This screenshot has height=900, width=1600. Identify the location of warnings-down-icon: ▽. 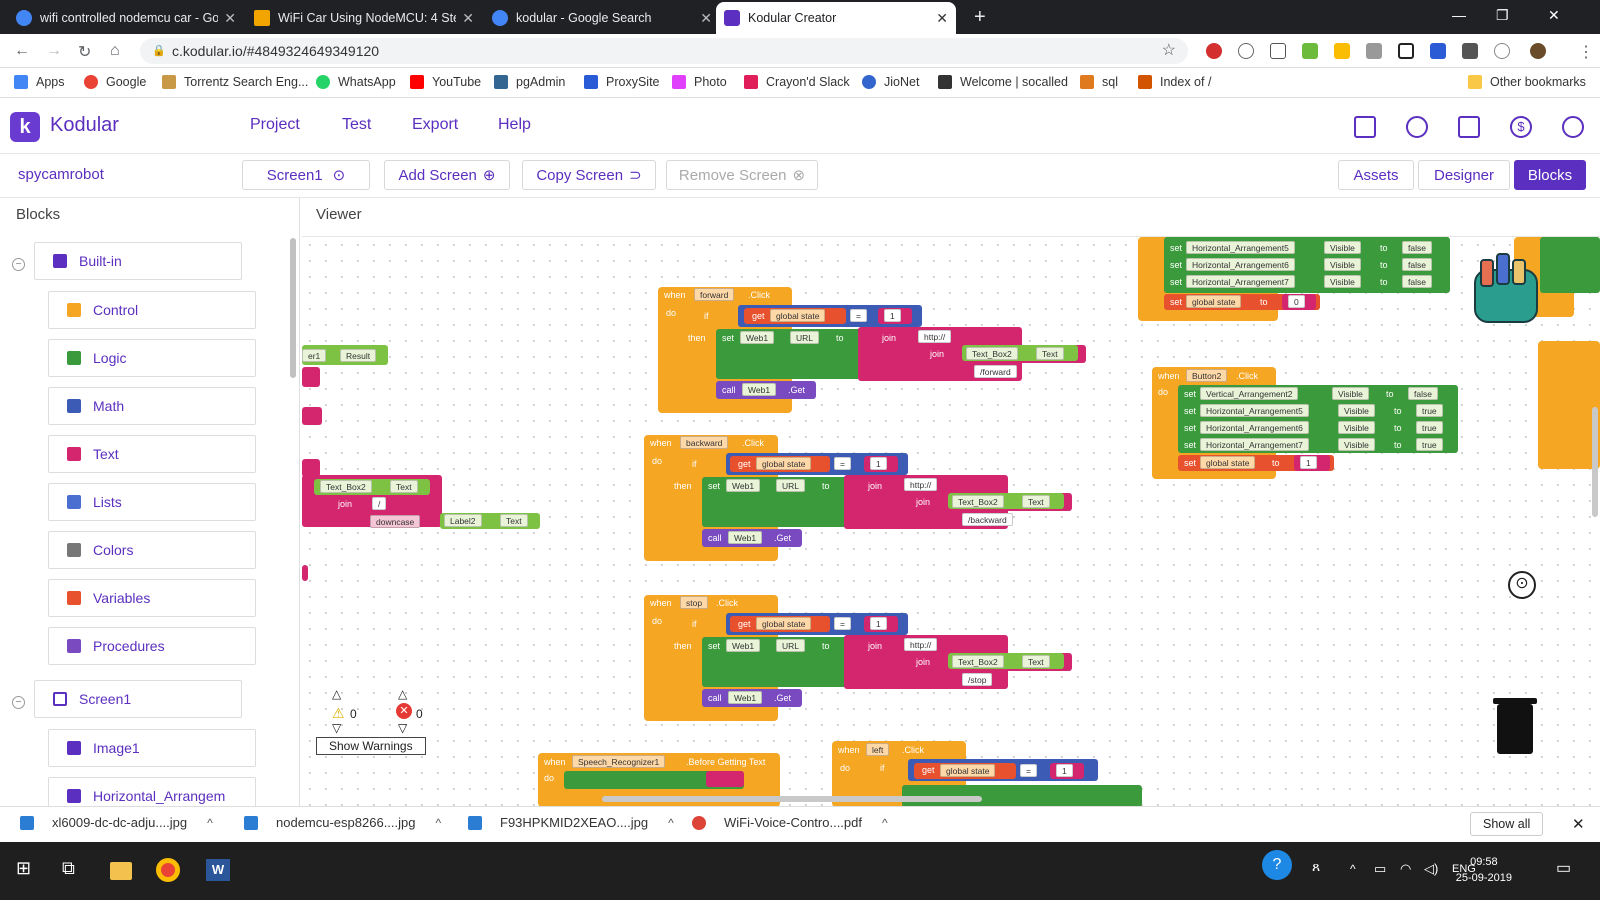
(336, 728).